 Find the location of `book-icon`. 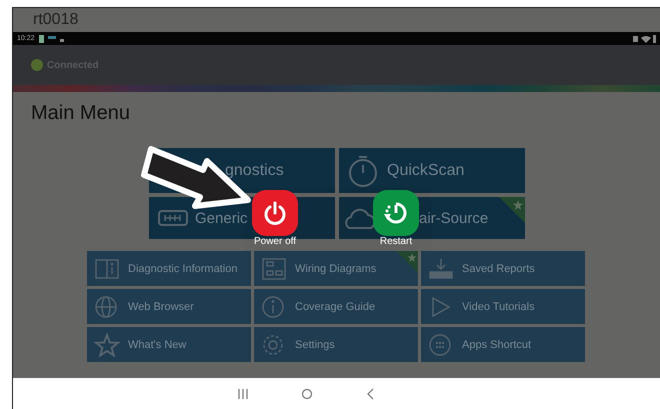

book-icon is located at coordinates (107, 268).